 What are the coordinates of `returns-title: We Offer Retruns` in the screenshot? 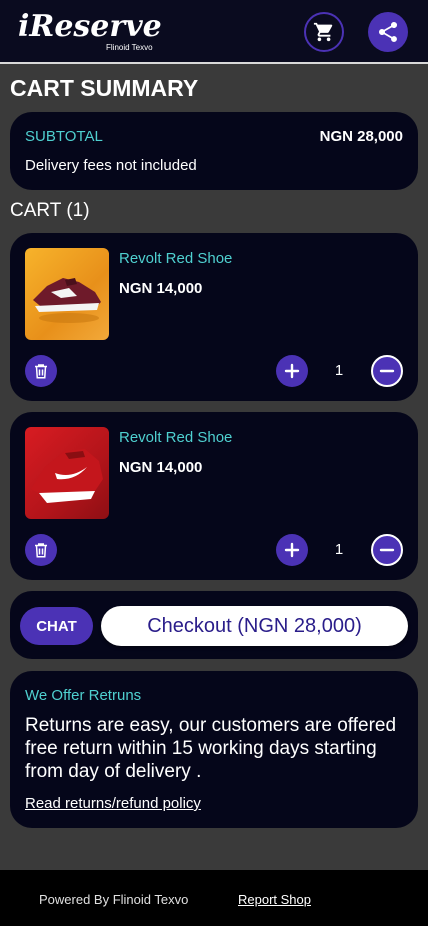 It's located at (83, 695).